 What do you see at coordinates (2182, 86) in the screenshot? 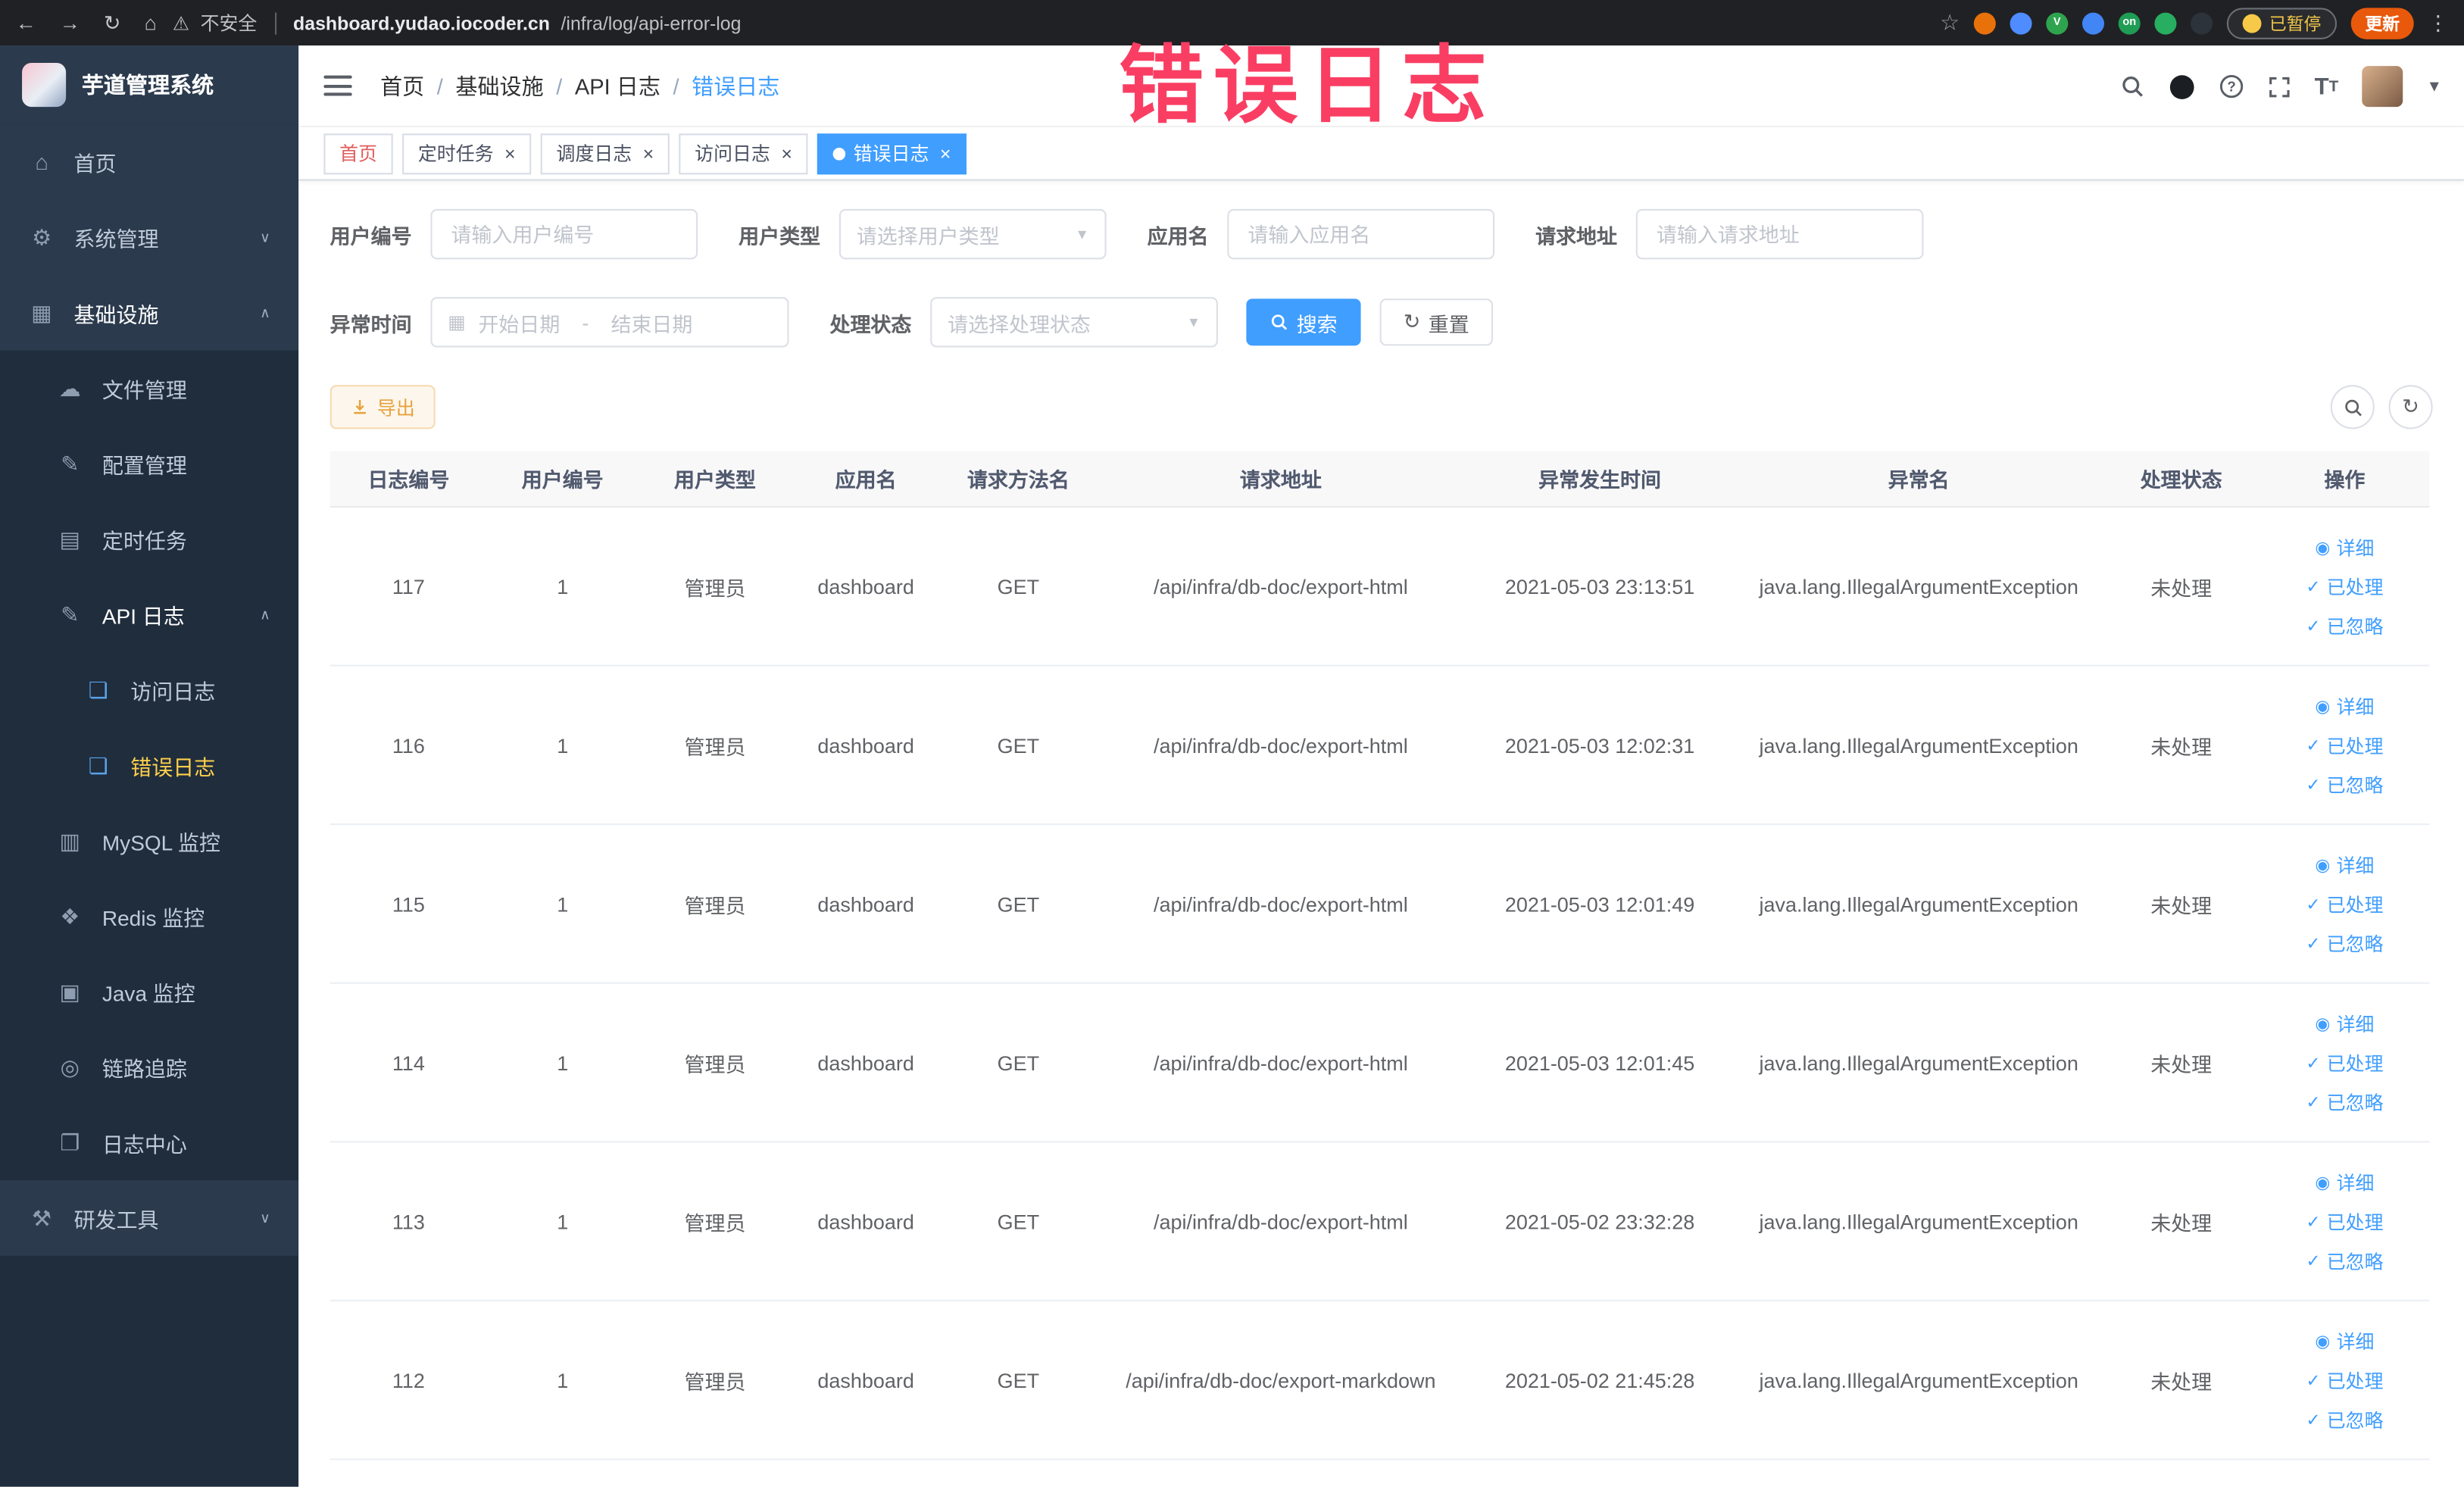
I see `github-icon` at bounding box center [2182, 86].